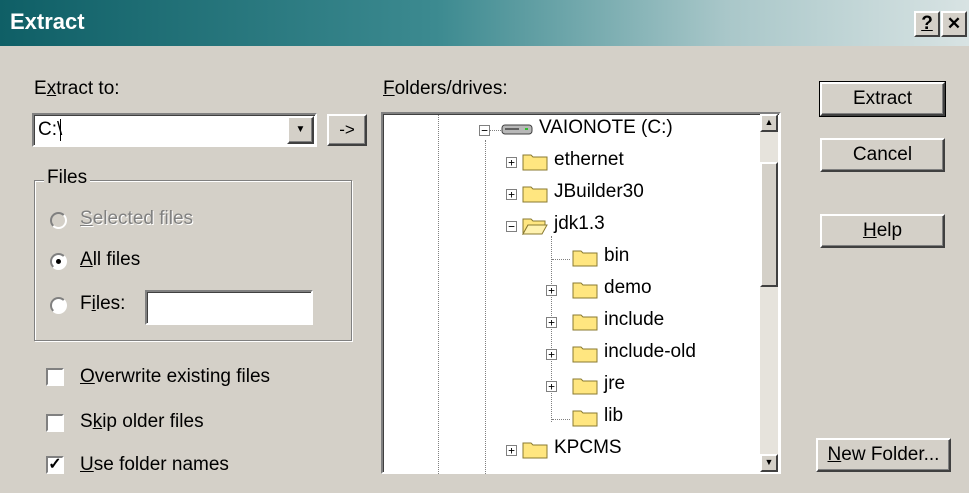  I want to click on scroll-thumb, so click(769, 224).